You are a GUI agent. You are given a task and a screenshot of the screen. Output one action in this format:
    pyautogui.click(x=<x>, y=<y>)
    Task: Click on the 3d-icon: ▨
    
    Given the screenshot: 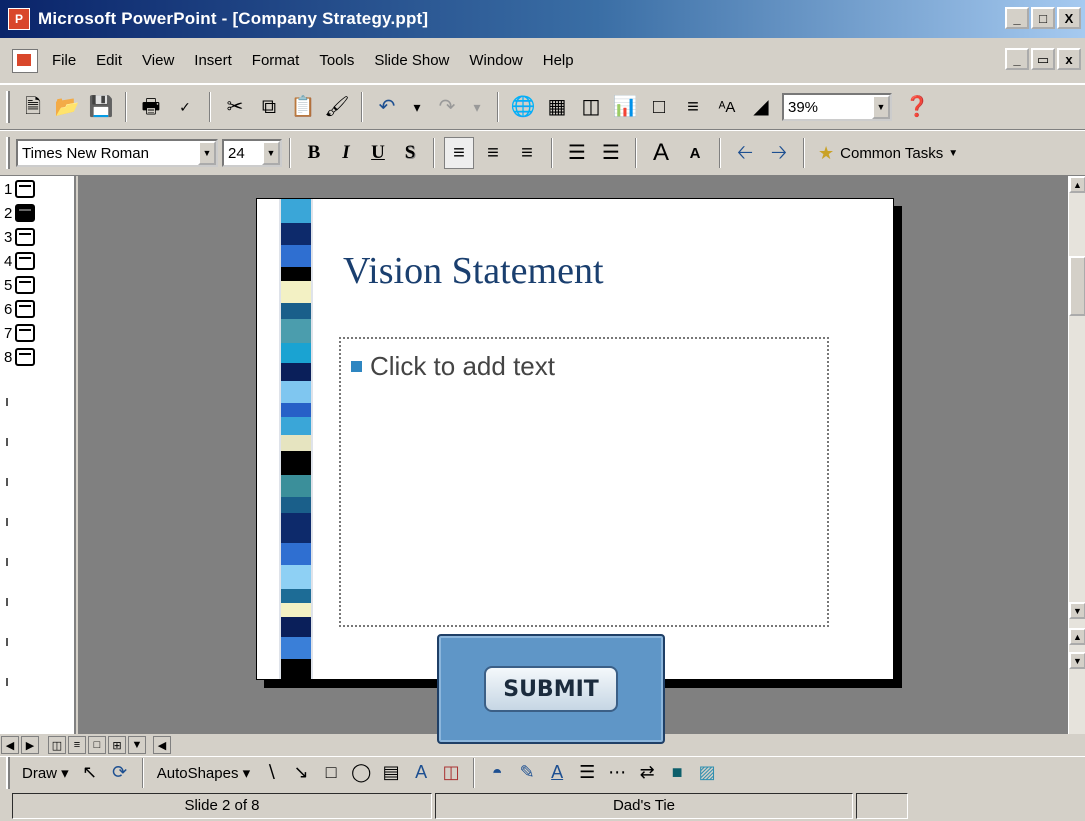 What is the action you would take?
    pyautogui.click(x=707, y=773)
    